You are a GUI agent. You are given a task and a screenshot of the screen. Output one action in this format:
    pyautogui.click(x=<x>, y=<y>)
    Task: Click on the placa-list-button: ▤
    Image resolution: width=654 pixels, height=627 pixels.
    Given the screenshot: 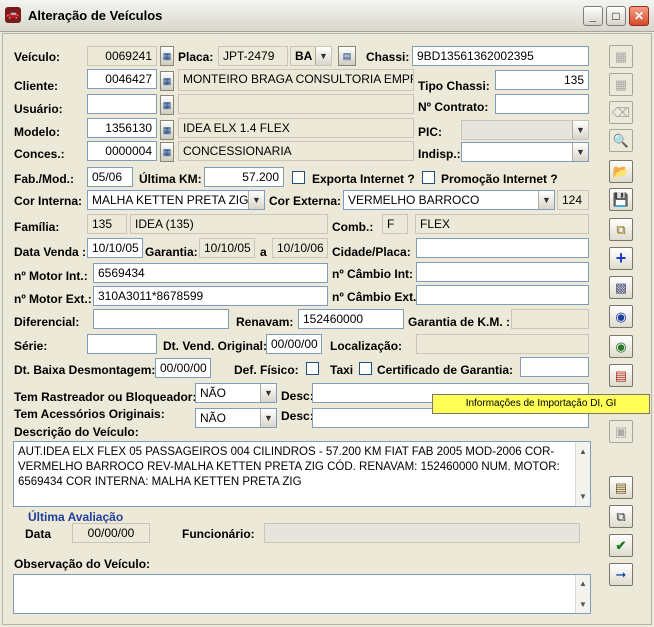 What is the action you would take?
    pyautogui.click(x=347, y=56)
    